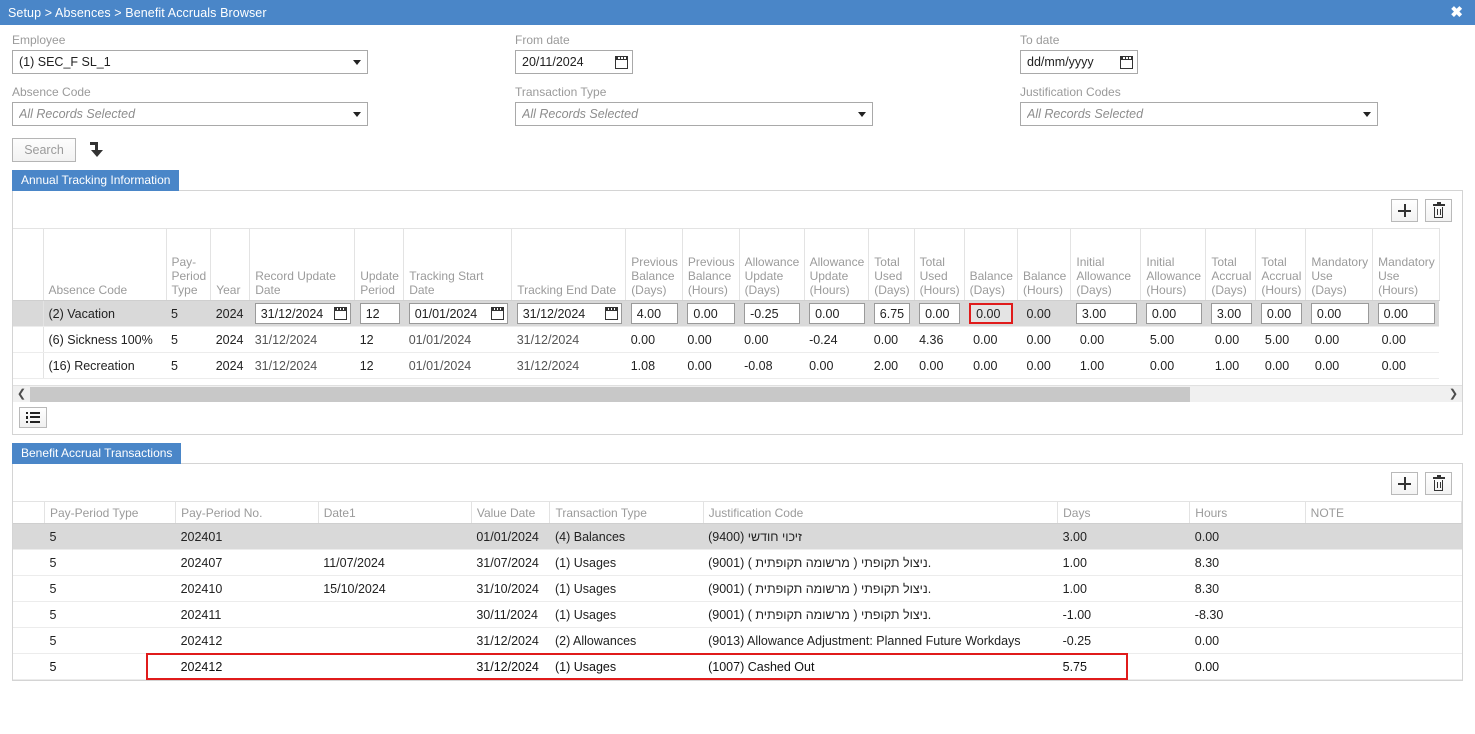 This screenshot has width=1475, height=734. What do you see at coordinates (939, 264) in the screenshot?
I see `col-total-used-hours: Total Used (Hours)` at bounding box center [939, 264].